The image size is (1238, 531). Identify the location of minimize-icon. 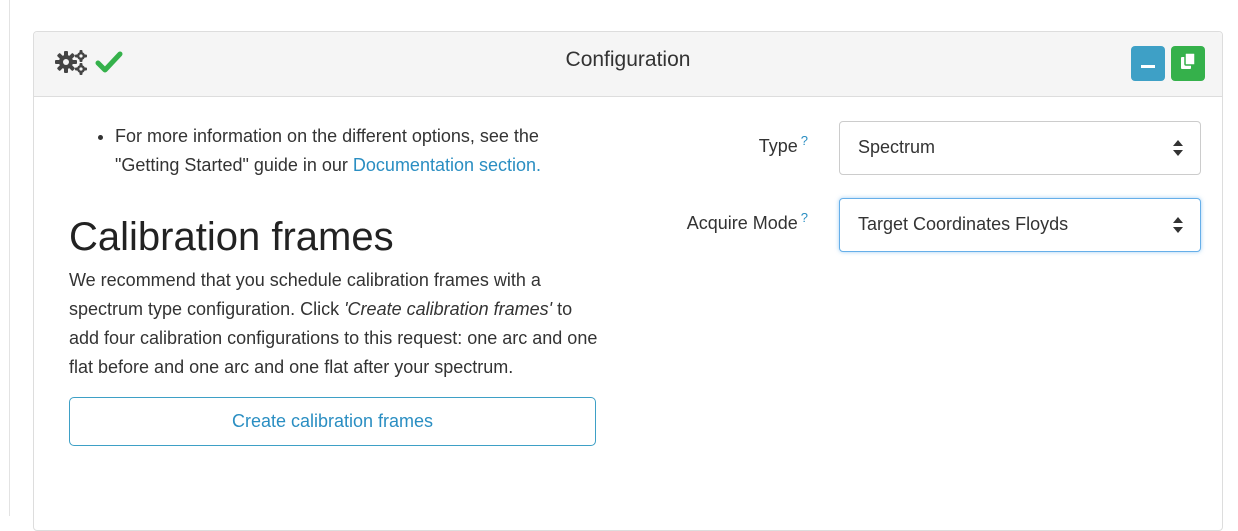
(1148, 63).